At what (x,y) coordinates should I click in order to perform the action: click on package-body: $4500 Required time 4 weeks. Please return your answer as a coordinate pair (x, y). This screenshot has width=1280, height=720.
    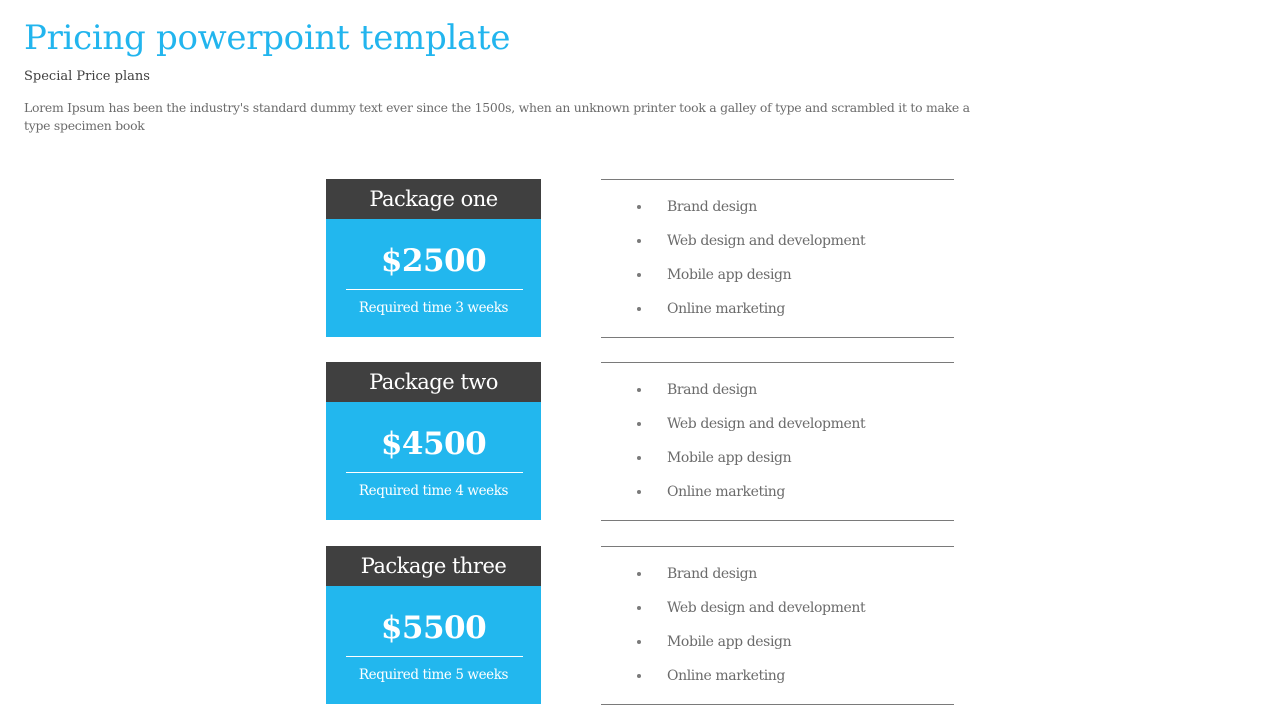
    Looking at the image, I should click on (433, 461).